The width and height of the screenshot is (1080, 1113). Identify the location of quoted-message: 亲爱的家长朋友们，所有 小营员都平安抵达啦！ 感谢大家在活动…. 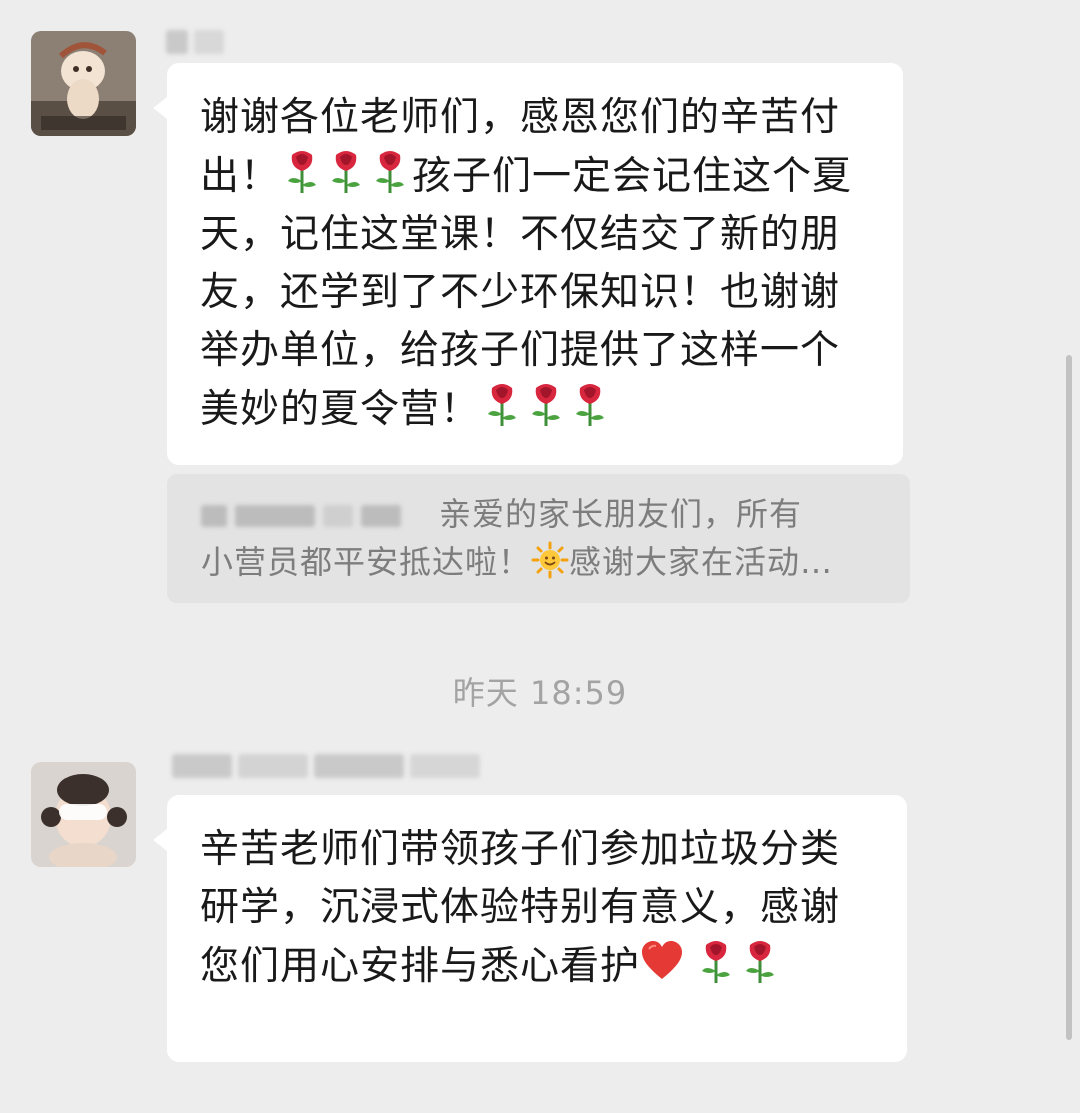
(538, 538).